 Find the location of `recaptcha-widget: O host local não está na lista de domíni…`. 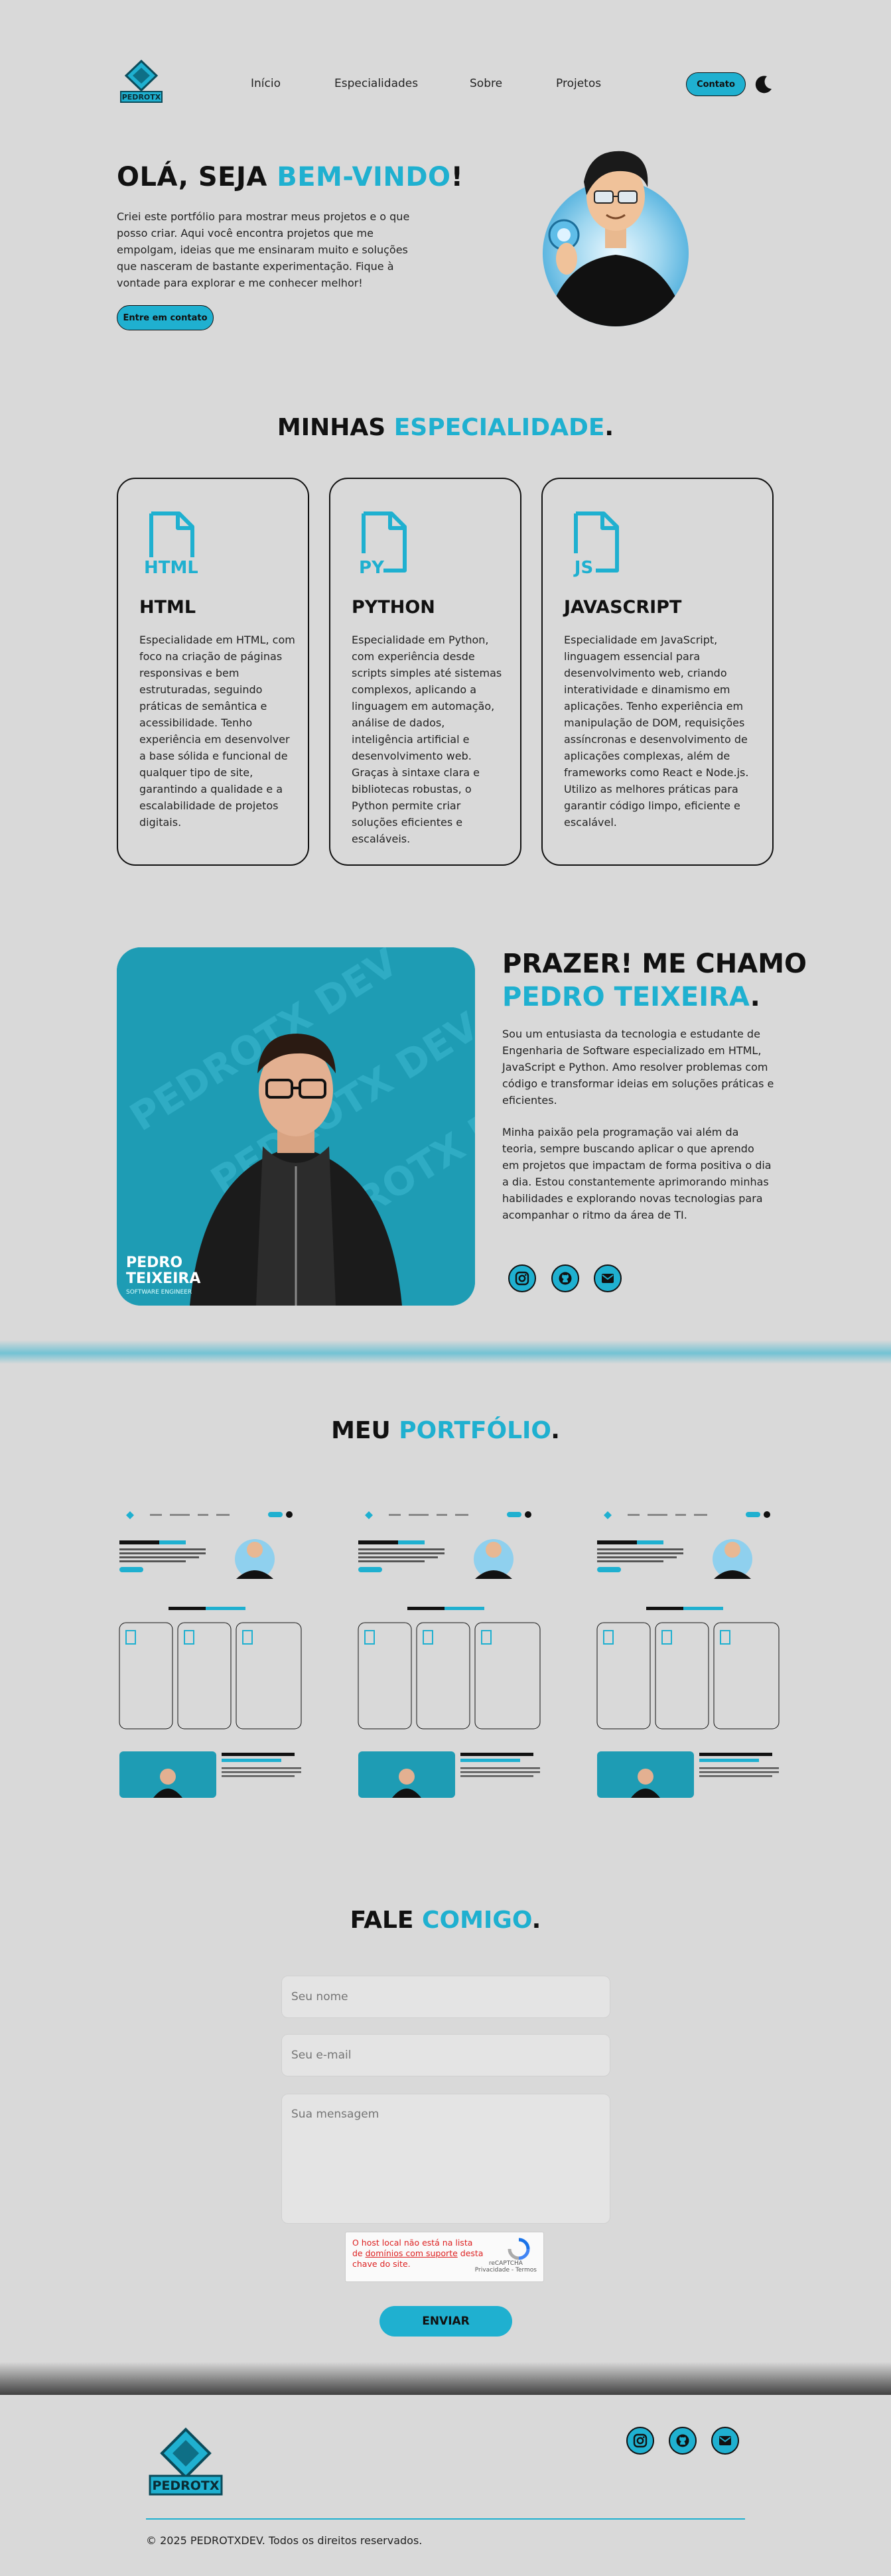

recaptcha-widget: O host local não está na lista de domíni… is located at coordinates (444, 2257).